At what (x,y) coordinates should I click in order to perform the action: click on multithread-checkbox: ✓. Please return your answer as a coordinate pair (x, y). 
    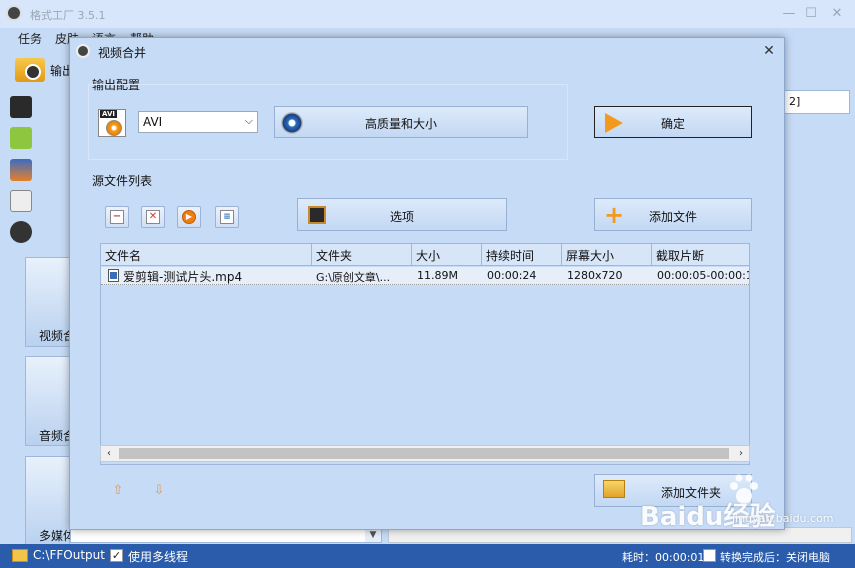
    Looking at the image, I should click on (116, 555).